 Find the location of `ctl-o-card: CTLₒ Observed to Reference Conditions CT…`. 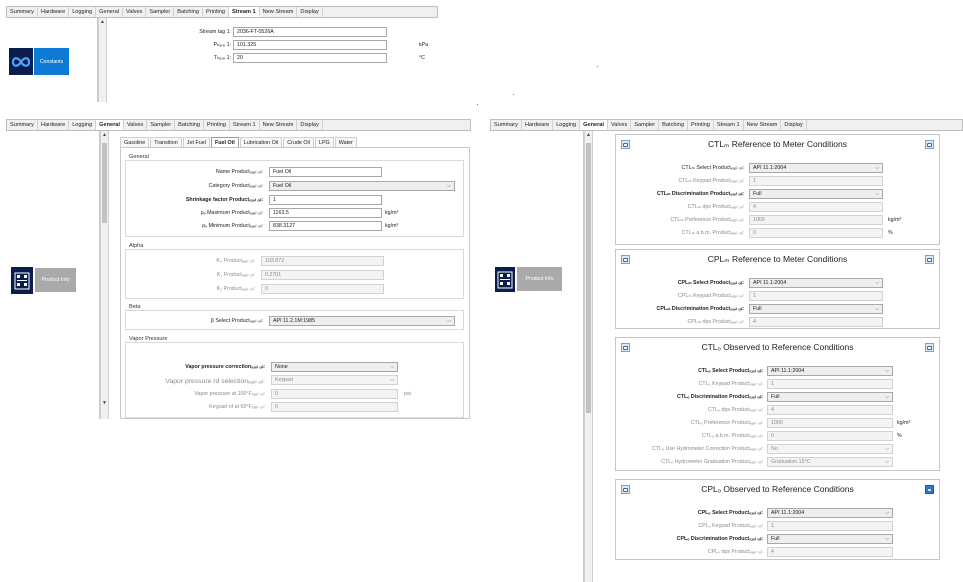

ctl-o-card: CTLₒ Observed to Reference Conditions CT… is located at coordinates (777, 404).